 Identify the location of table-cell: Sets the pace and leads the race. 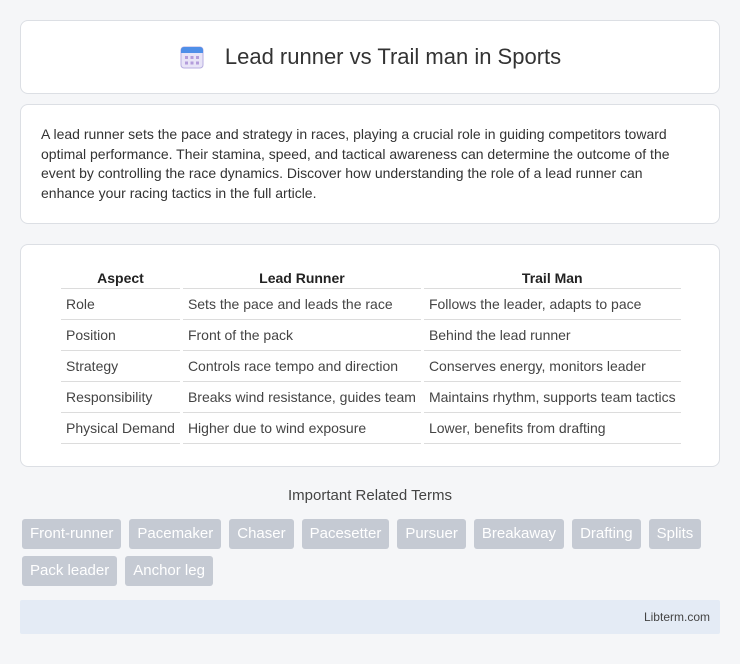
(301, 304).